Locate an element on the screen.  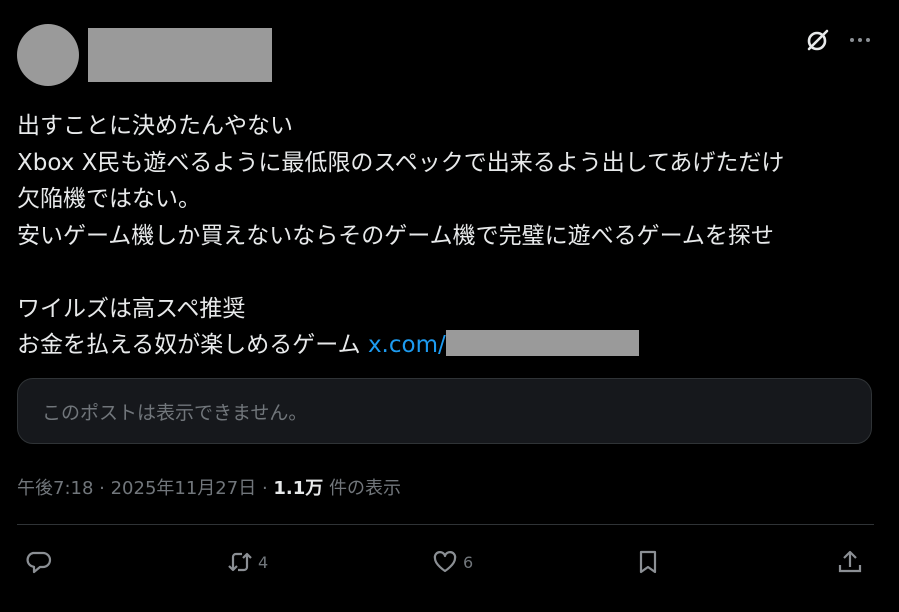
repost-button: 4 is located at coordinates (247, 562).